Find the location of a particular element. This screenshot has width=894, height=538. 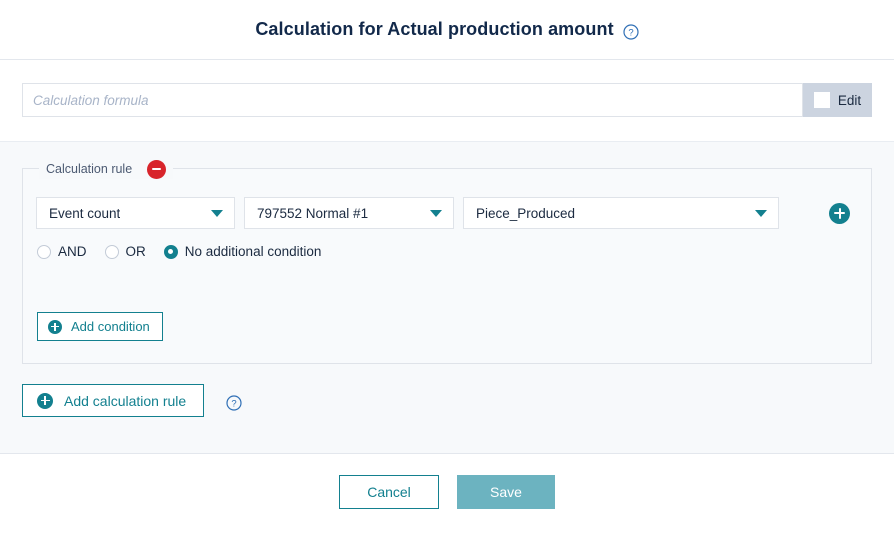

radio-option-and: AND is located at coordinates (62, 251).